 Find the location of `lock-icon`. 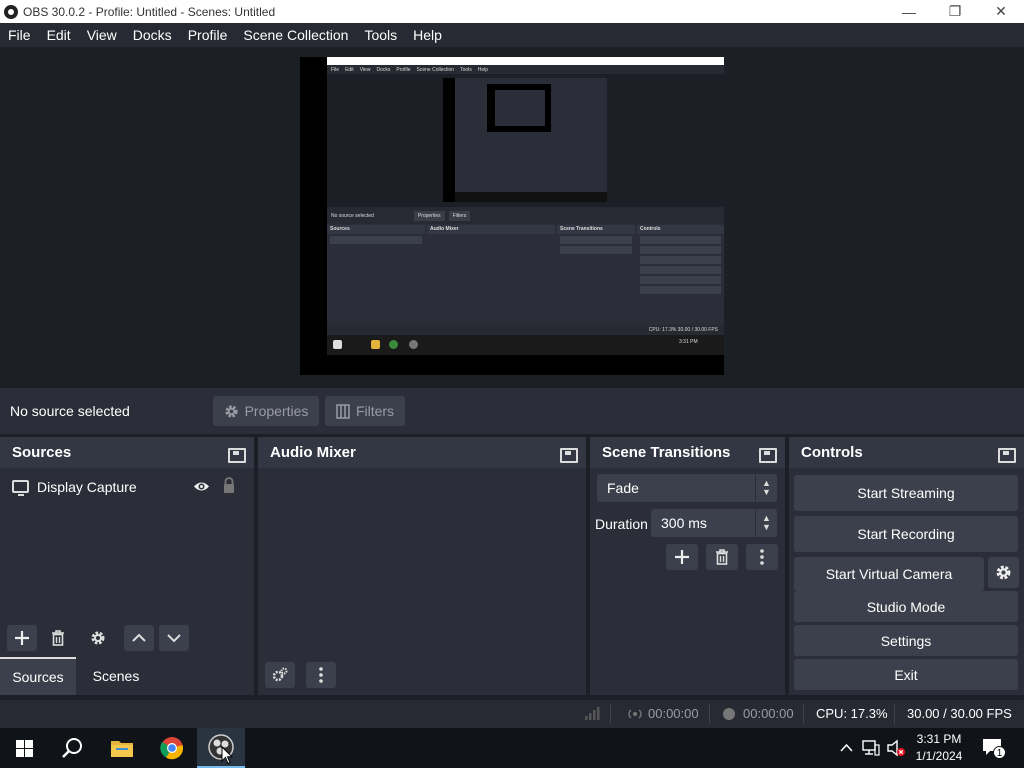

lock-icon is located at coordinates (229, 485).